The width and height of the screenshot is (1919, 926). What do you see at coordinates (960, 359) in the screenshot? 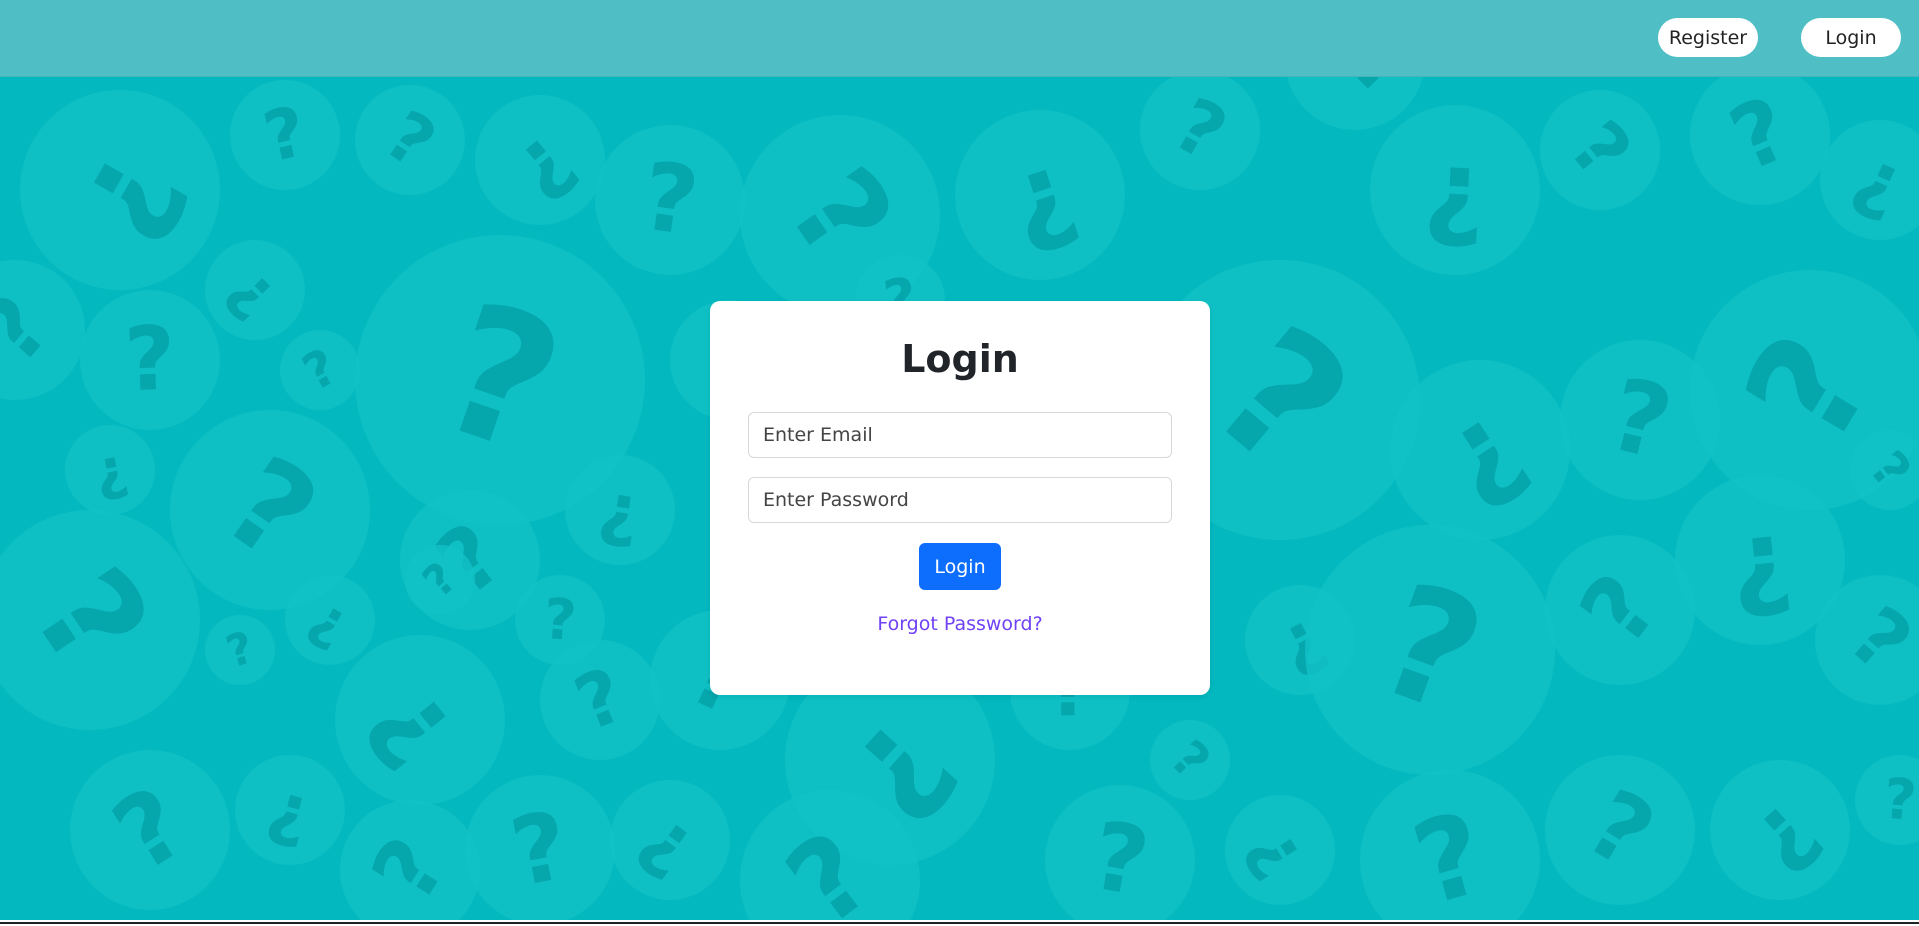
I see `login-title: Login` at bounding box center [960, 359].